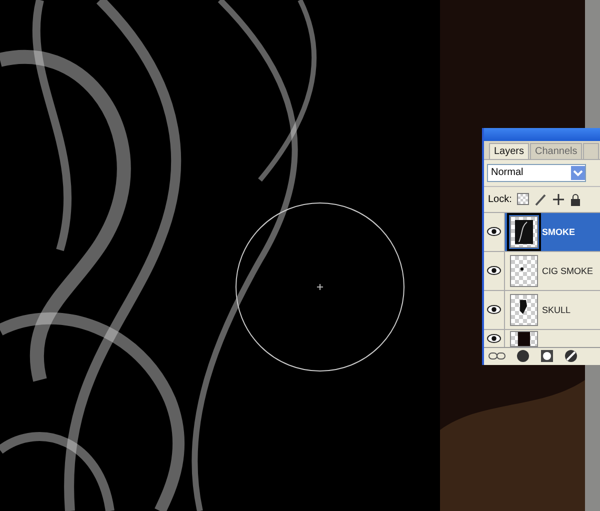  Describe the element at coordinates (542, 337) in the screenshot. I see `layer-row` at that location.